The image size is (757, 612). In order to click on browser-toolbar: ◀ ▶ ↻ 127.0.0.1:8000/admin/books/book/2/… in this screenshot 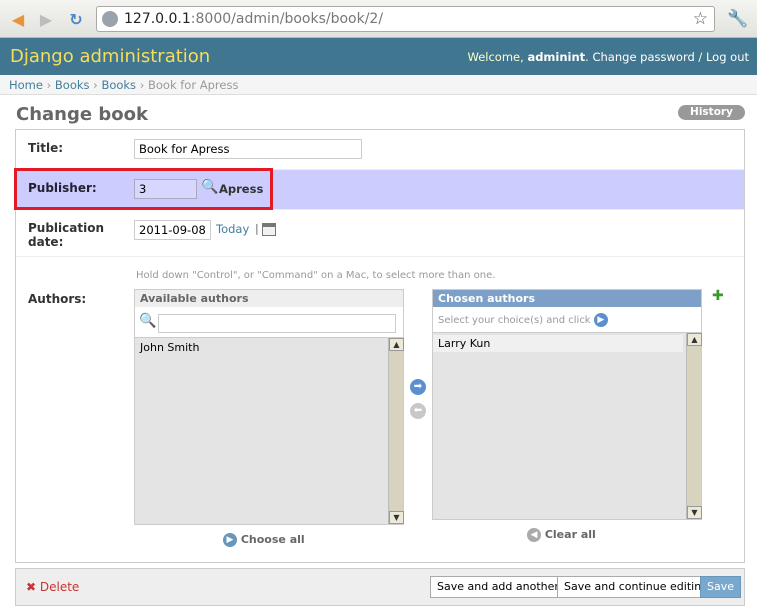, I will do `click(378, 19)`.